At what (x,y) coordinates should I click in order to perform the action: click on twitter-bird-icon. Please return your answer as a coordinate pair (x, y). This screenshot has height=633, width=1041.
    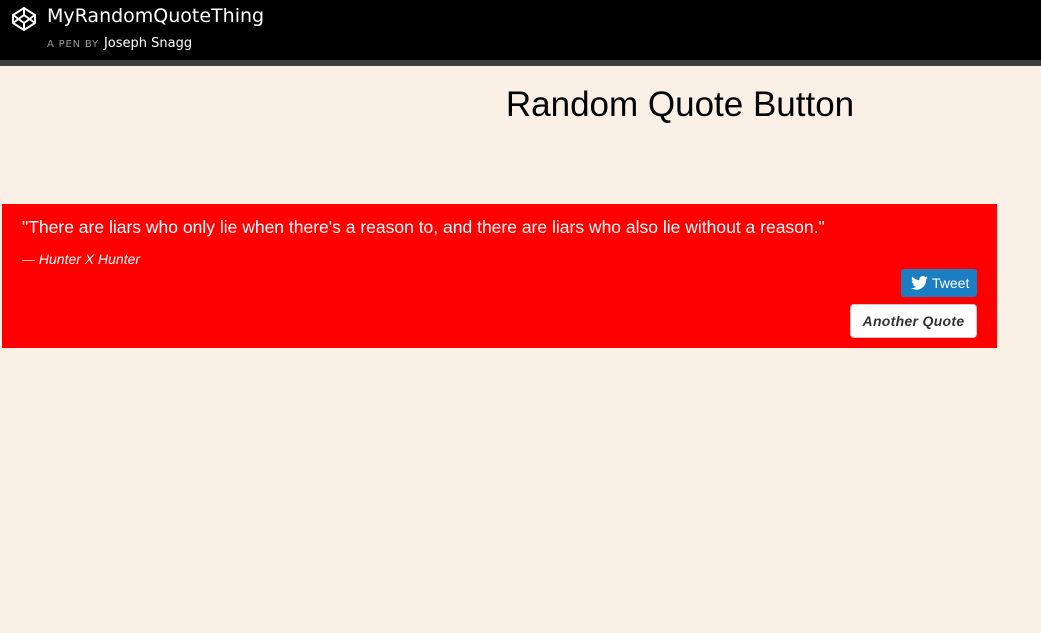
    Looking at the image, I should click on (919, 283).